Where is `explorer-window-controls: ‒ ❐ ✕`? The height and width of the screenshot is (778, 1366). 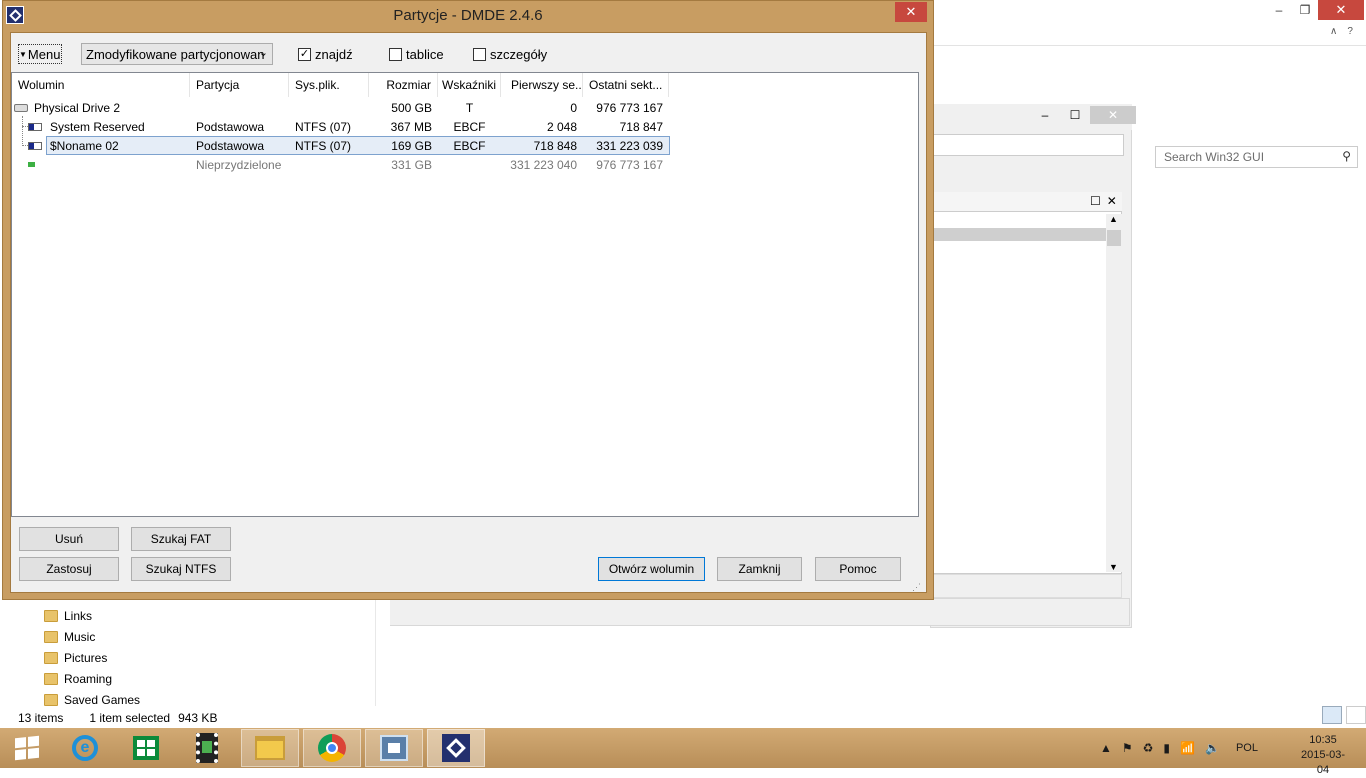
explorer-window-controls: ‒ ❐ ✕ is located at coordinates (1316, 11).